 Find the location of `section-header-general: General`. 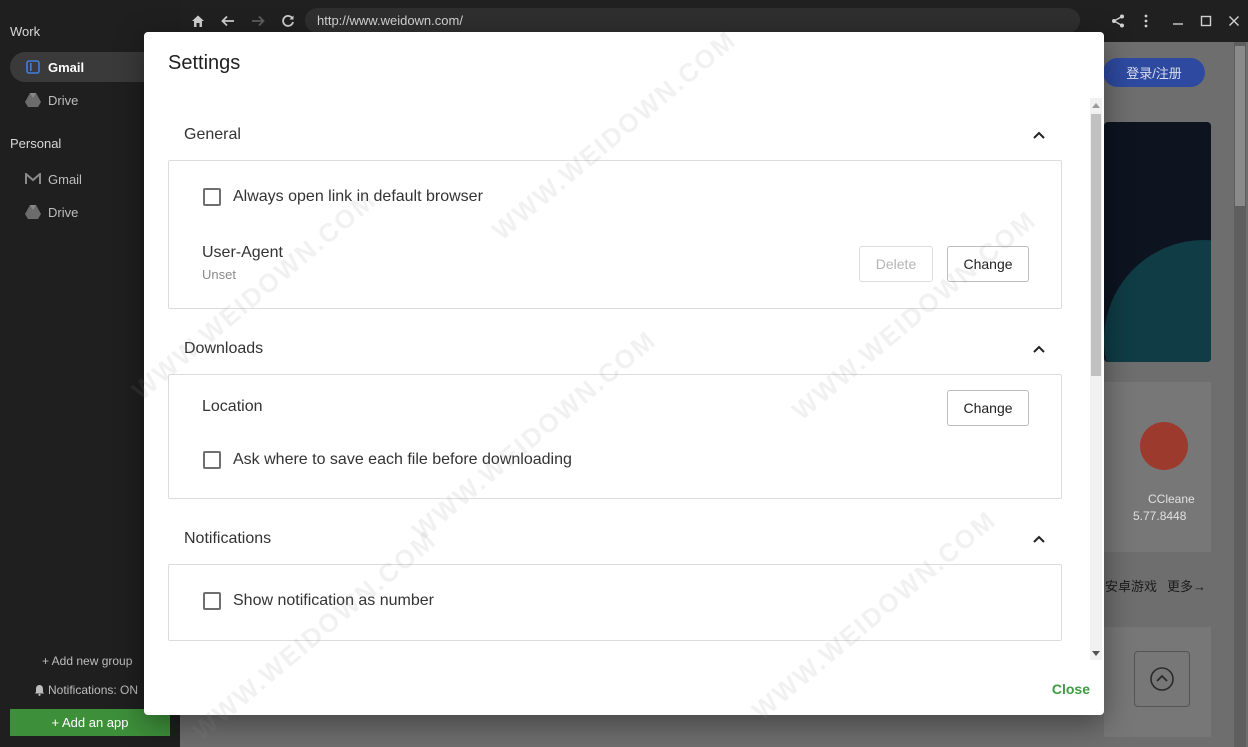

section-header-general: General is located at coordinates (615, 135).